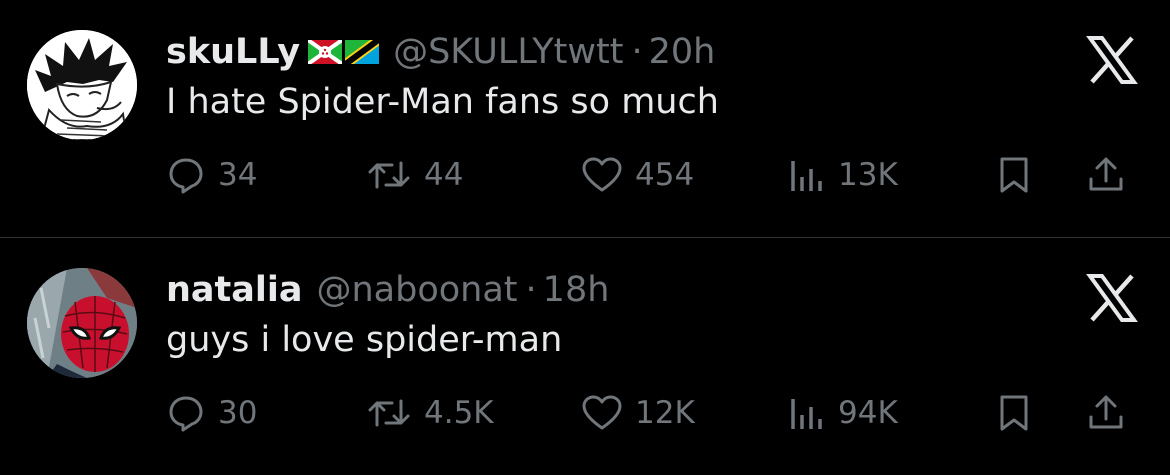  What do you see at coordinates (414, 175) in the screenshot?
I see `retweet-button: 44` at bounding box center [414, 175].